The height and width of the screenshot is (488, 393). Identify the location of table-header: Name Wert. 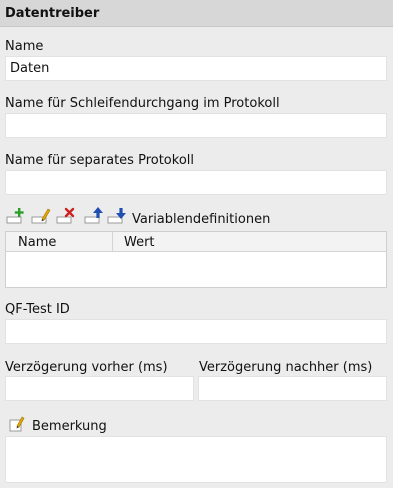
(196, 242).